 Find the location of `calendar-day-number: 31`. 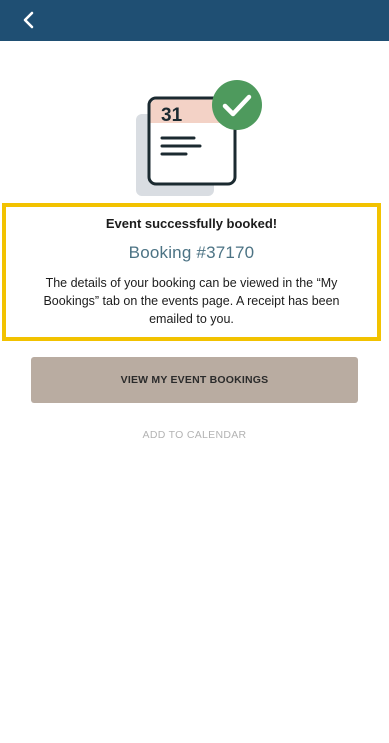

calendar-day-number: 31 is located at coordinates (172, 115).